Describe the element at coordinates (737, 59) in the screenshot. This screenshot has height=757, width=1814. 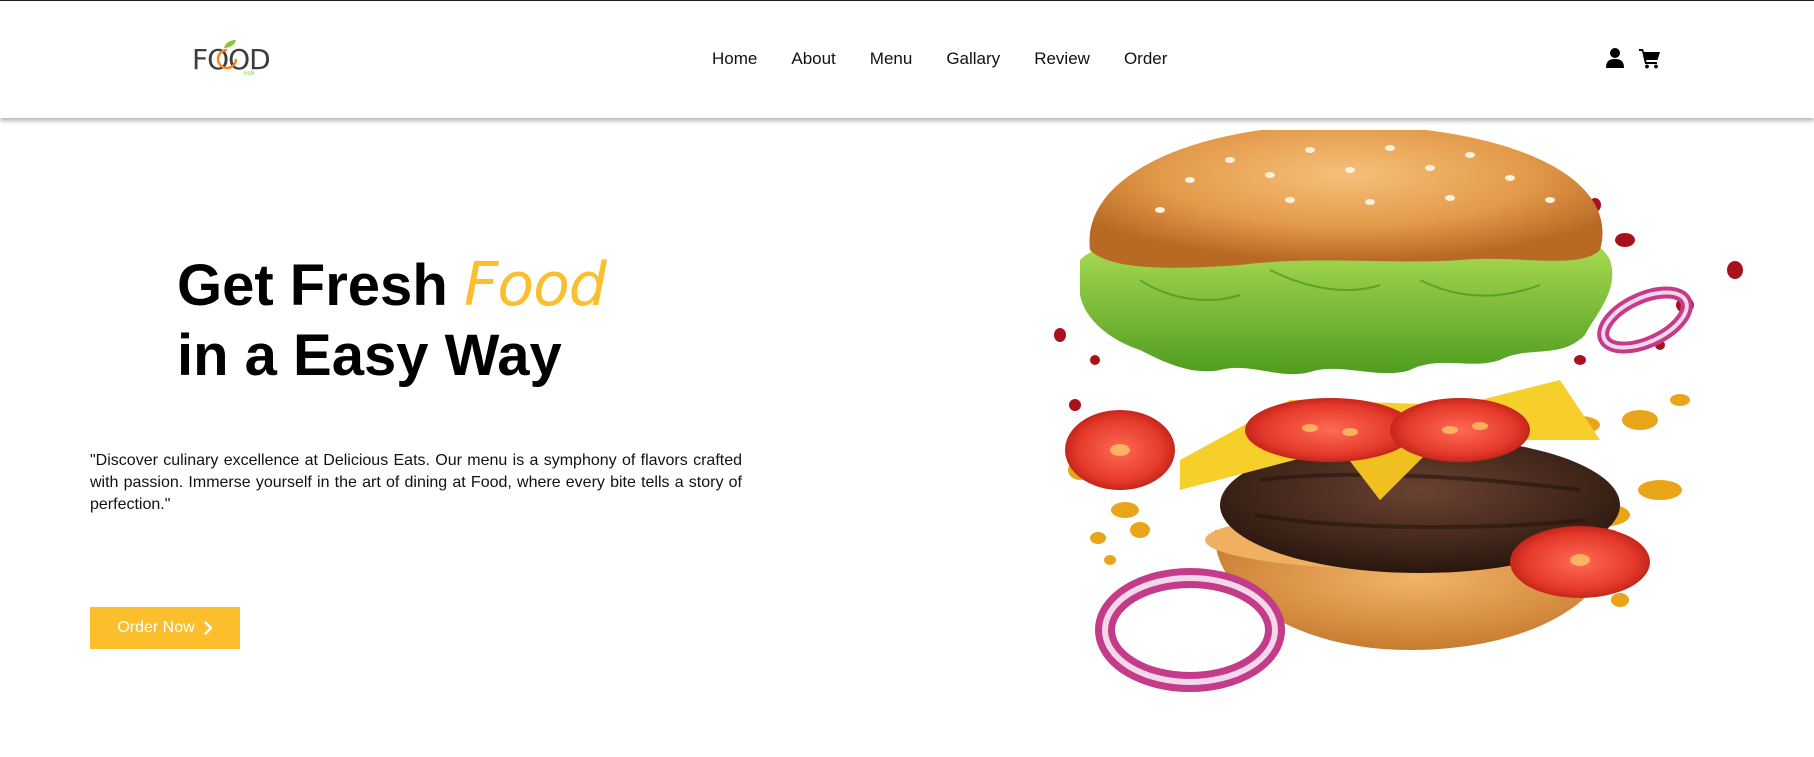
I see `nav-home: Home` at that location.